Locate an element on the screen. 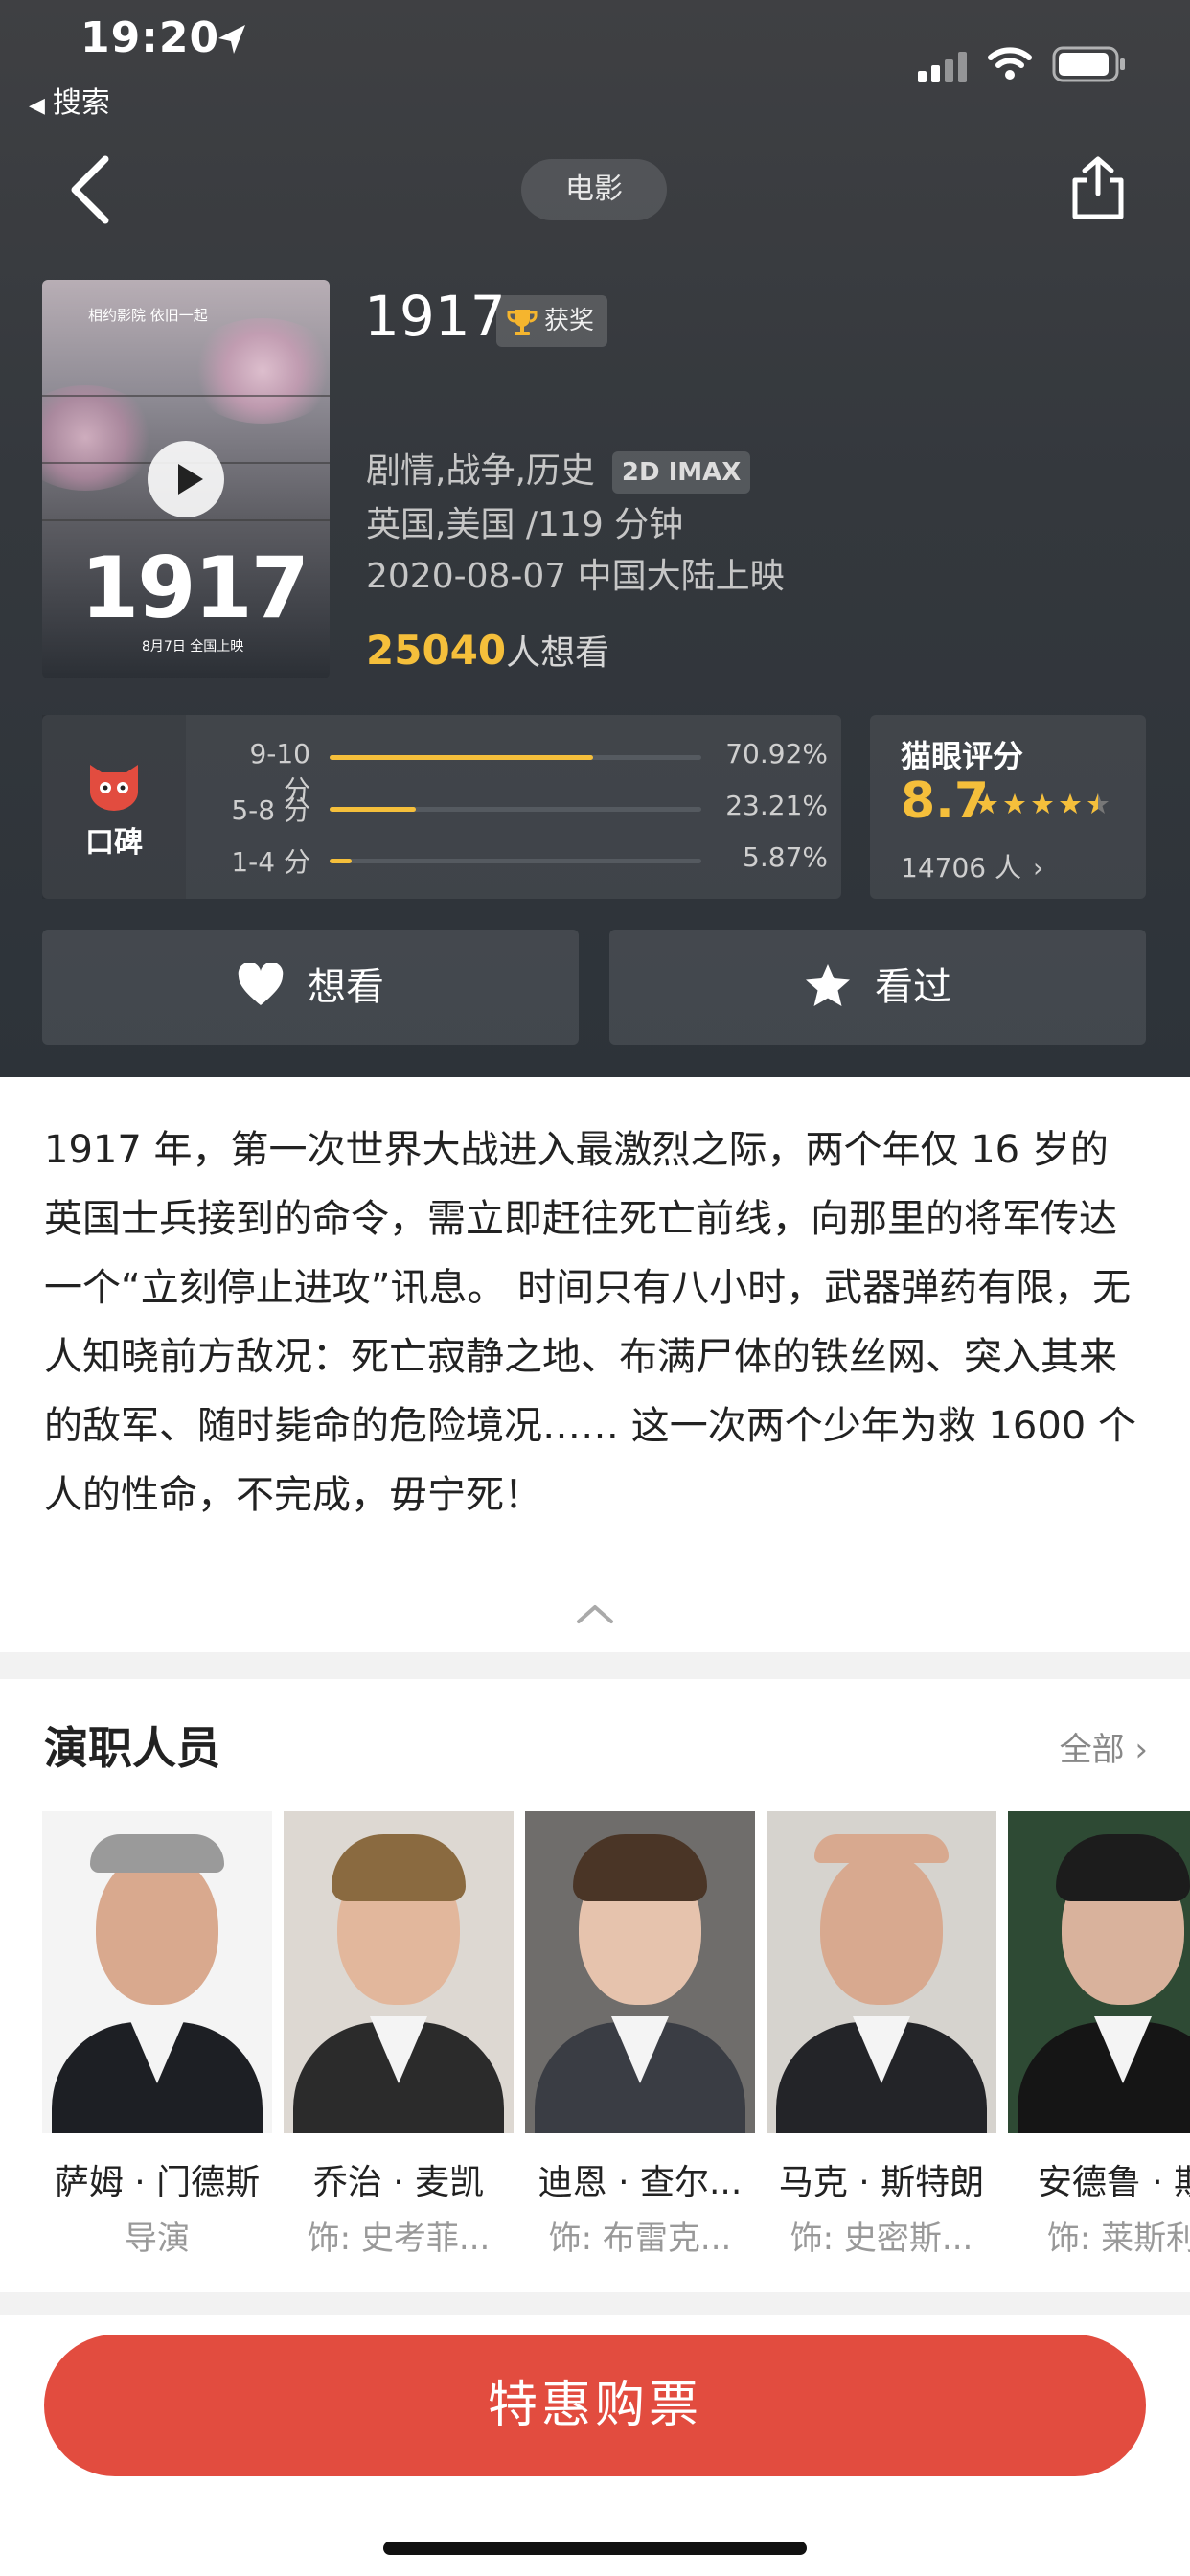 The width and height of the screenshot is (1190, 2576). trophy-icon is located at coordinates (523, 322).